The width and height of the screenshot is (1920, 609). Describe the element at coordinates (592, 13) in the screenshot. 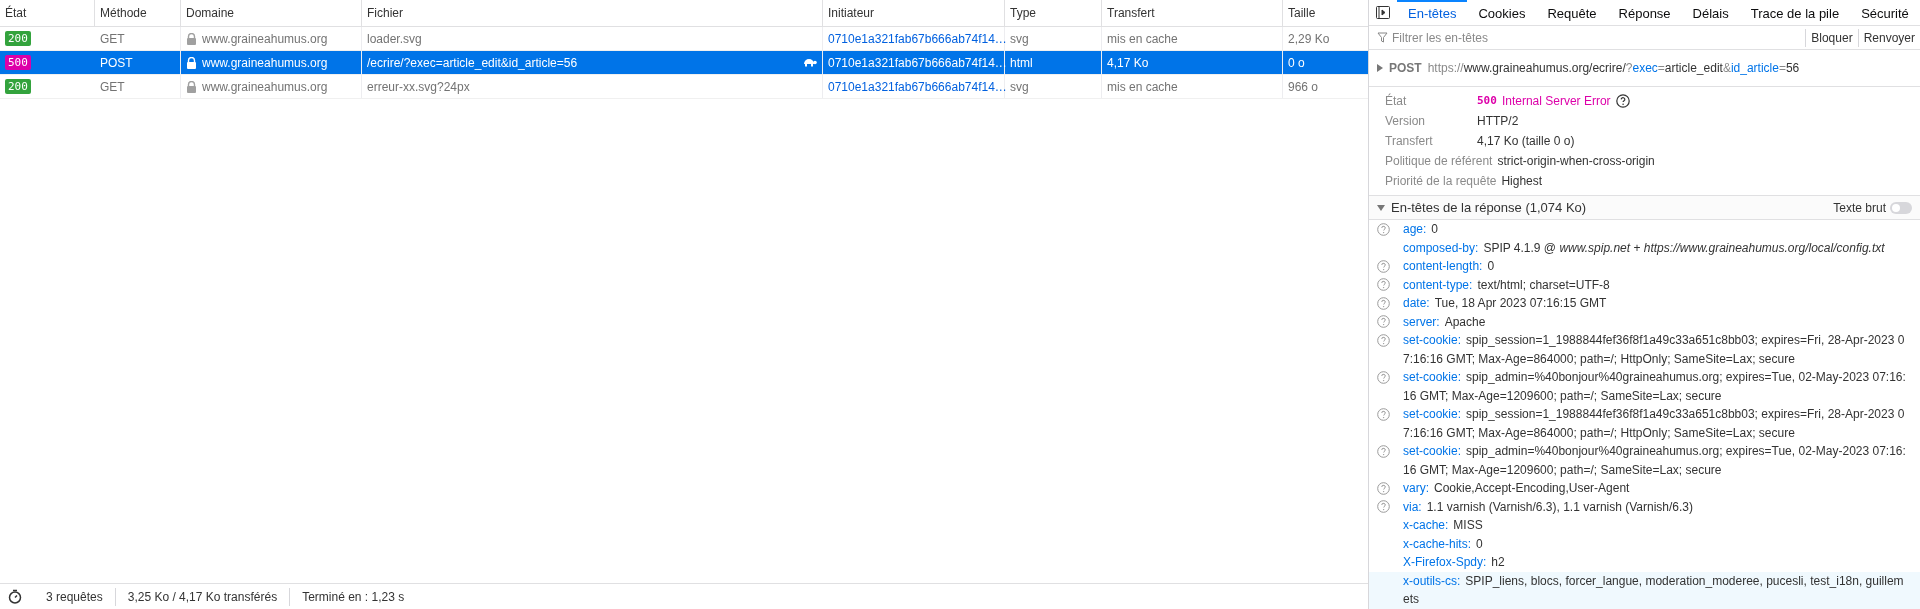

I see `column-header: Fichier` at that location.